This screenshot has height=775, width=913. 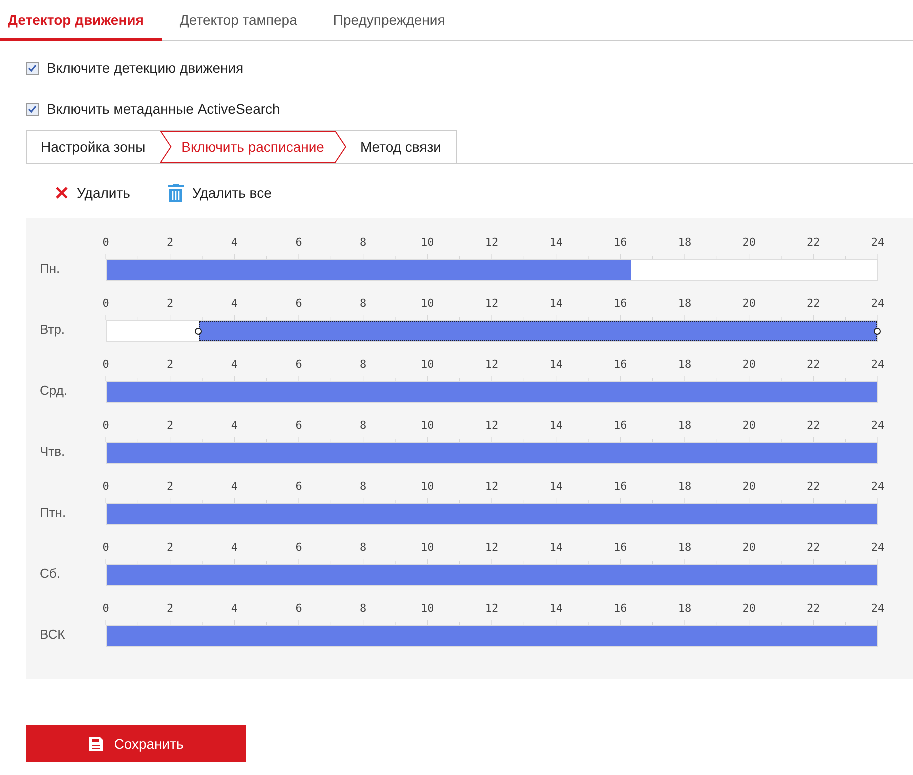 I want to click on schedule-segment, so click(x=537, y=331).